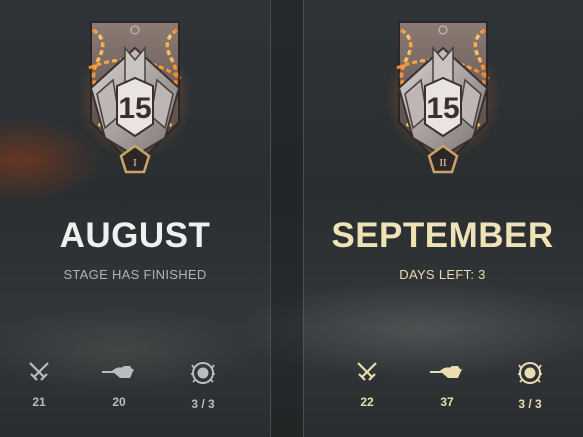  Describe the element at coordinates (119, 384) in the screenshot. I see `stat-vehicles: 20` at that location.